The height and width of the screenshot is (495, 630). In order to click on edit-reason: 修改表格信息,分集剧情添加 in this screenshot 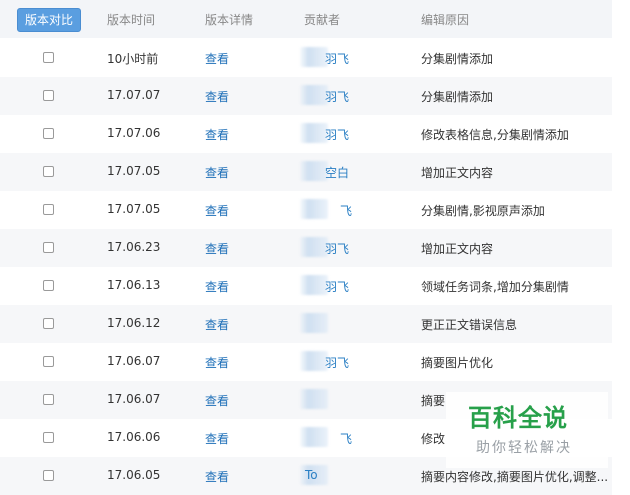, I will do `click(495, 135)`.